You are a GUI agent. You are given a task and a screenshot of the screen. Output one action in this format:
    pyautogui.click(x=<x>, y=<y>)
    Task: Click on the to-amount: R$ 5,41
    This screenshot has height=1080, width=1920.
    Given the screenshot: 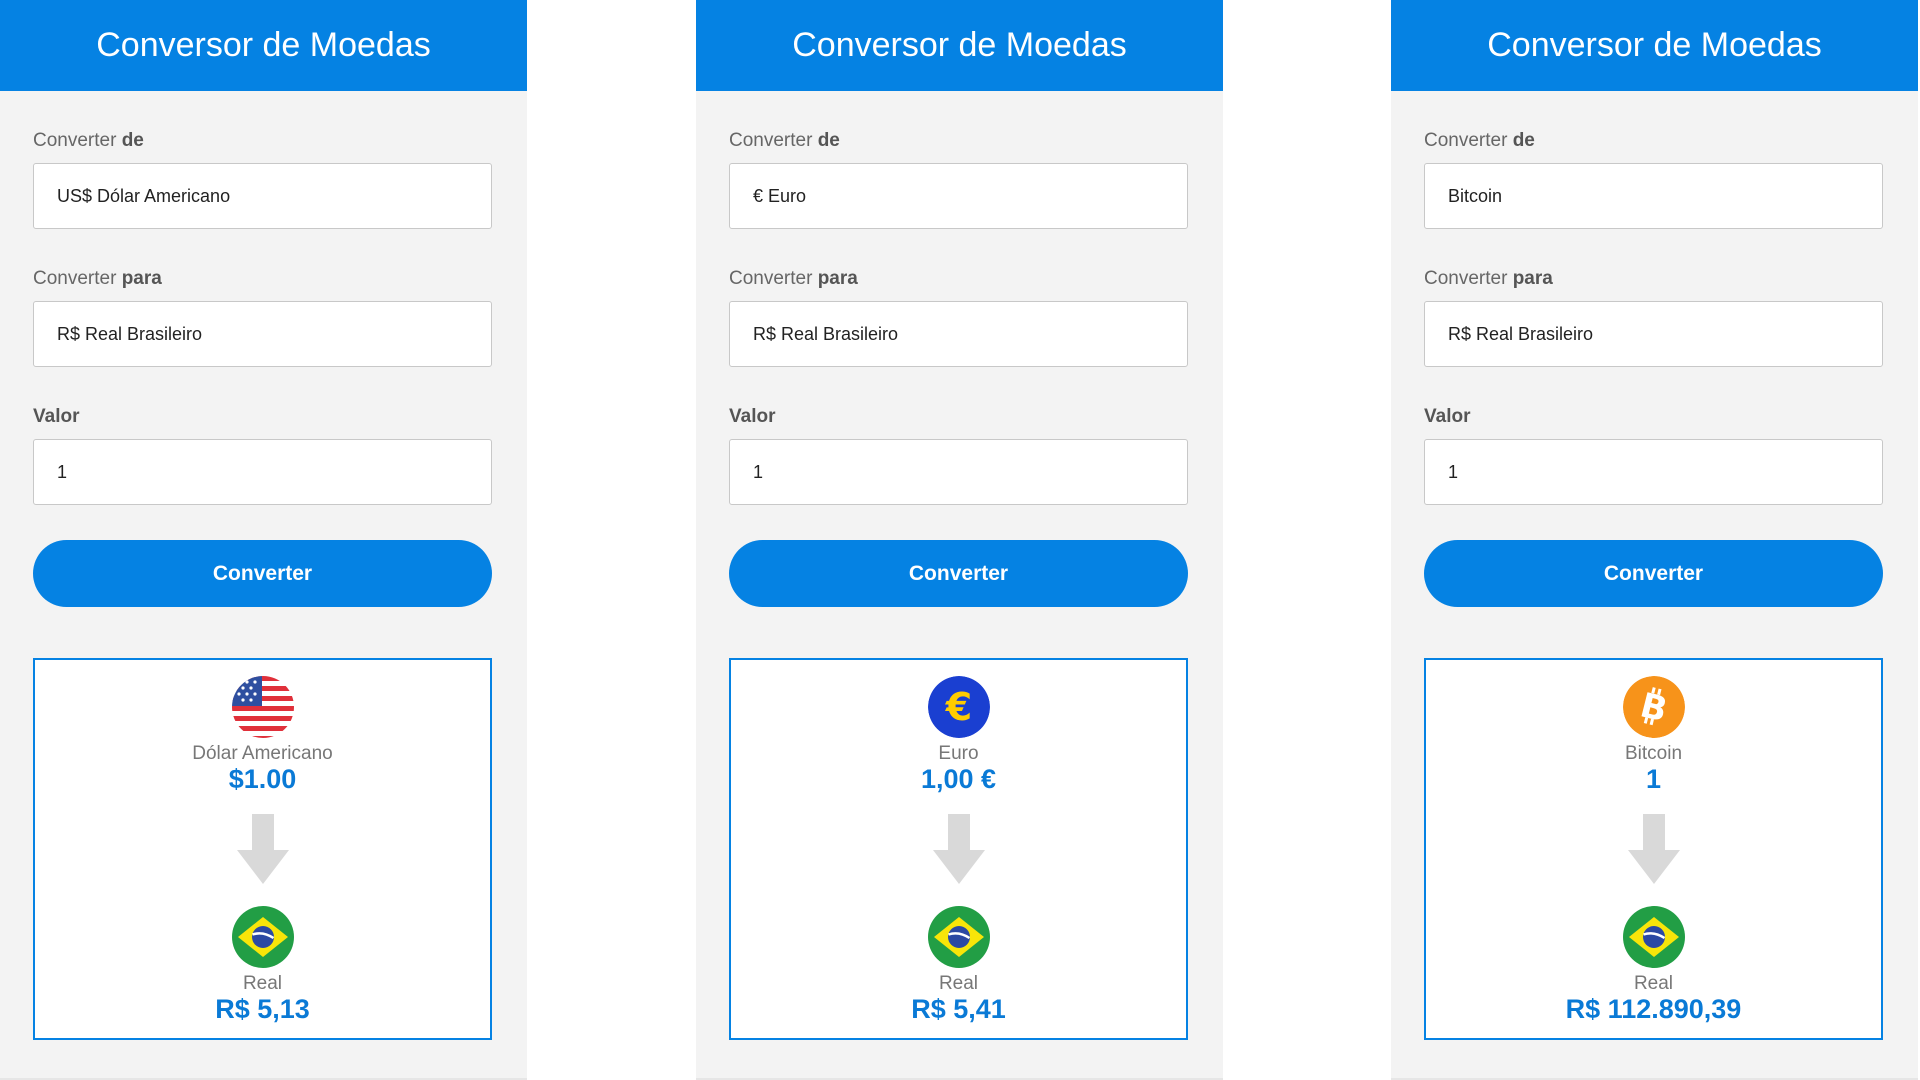 What is the action you would take?
    pyautogui.click(x=958, y=1009)
    